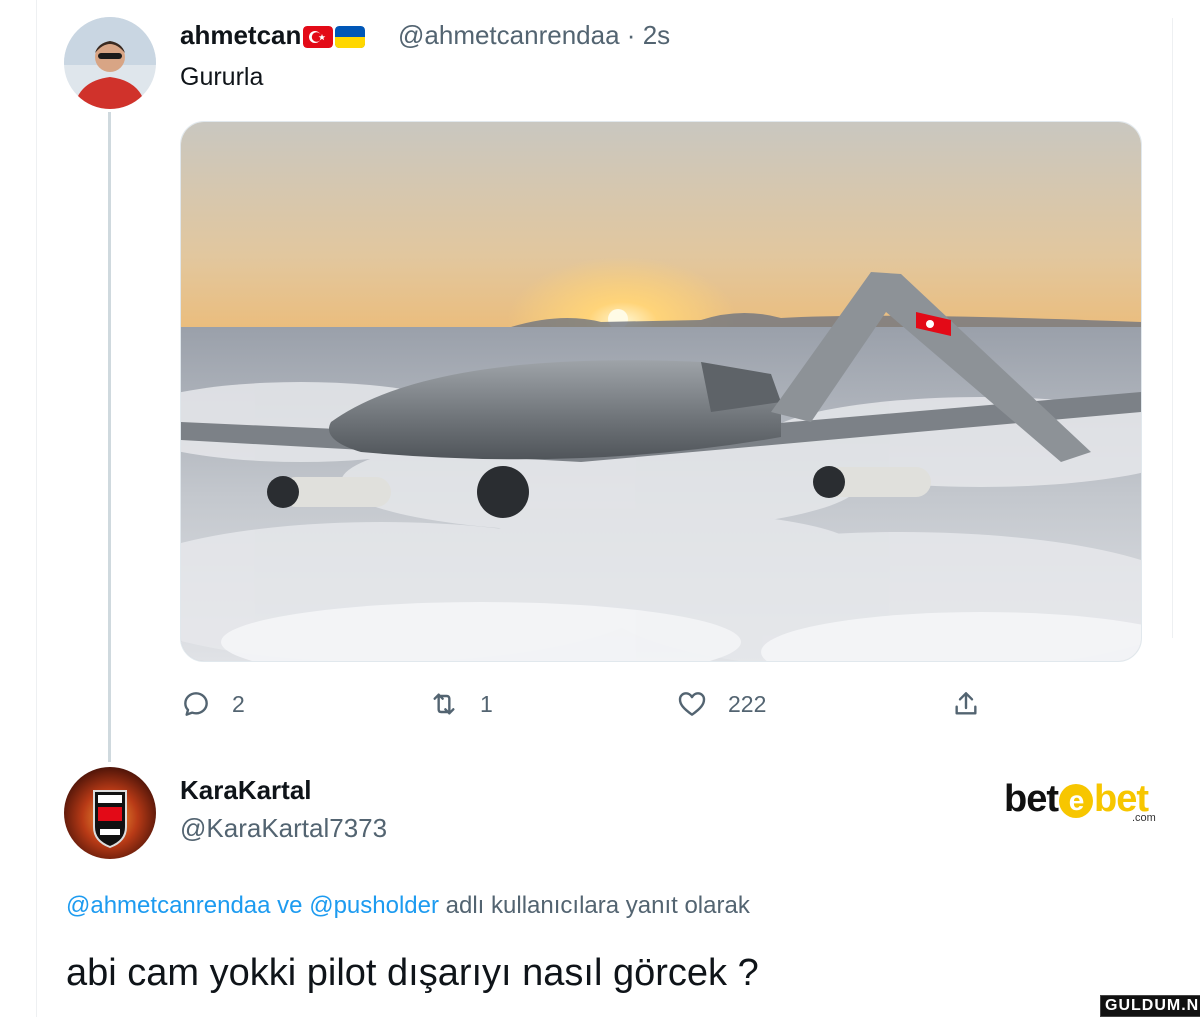 The height and width of the screenshot is (1017, 1200). I want to click on turkey-flag-icon, so click(318, 37).